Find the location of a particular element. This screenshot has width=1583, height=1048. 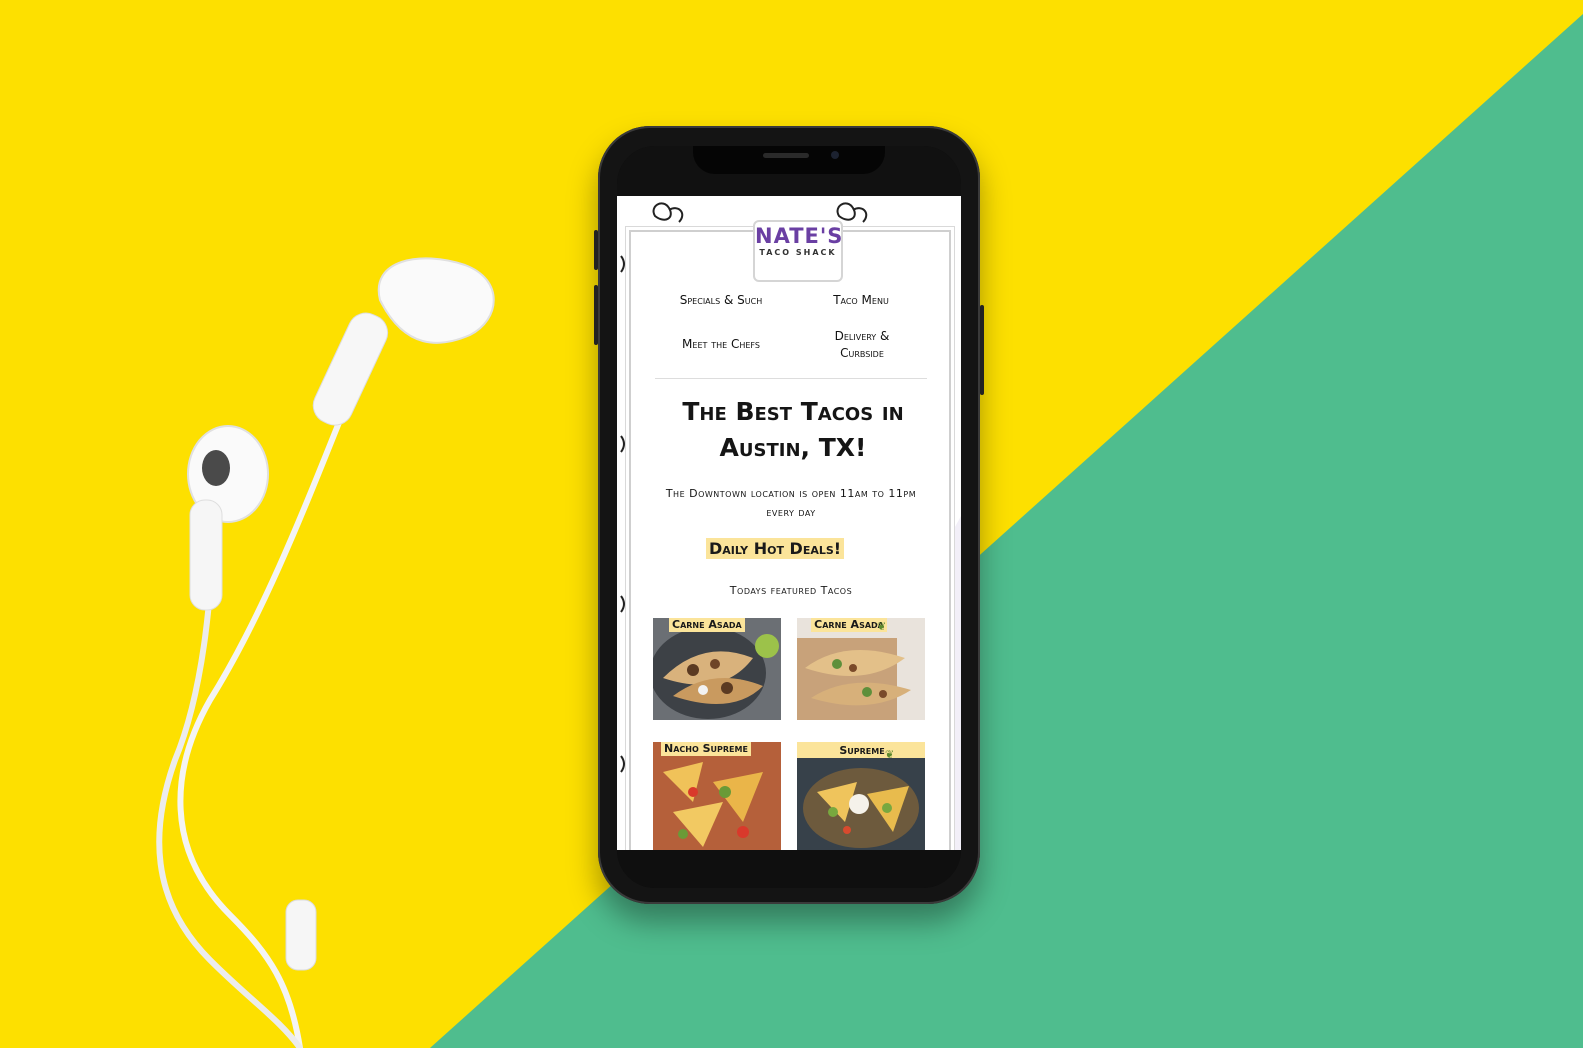

featured-heading: Todays featured Tacos is located at coordinates (791, 590).